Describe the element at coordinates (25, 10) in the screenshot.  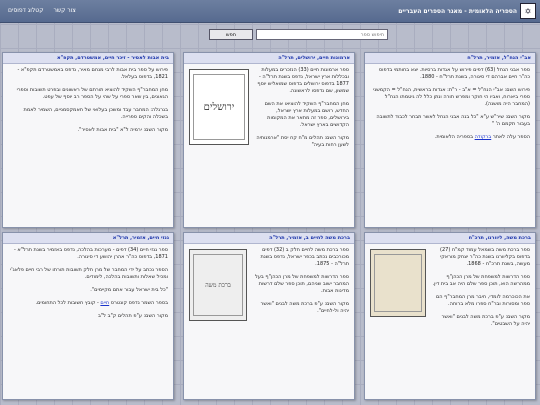
I see `catalog-link: קטלוג דפוסים` at that location.